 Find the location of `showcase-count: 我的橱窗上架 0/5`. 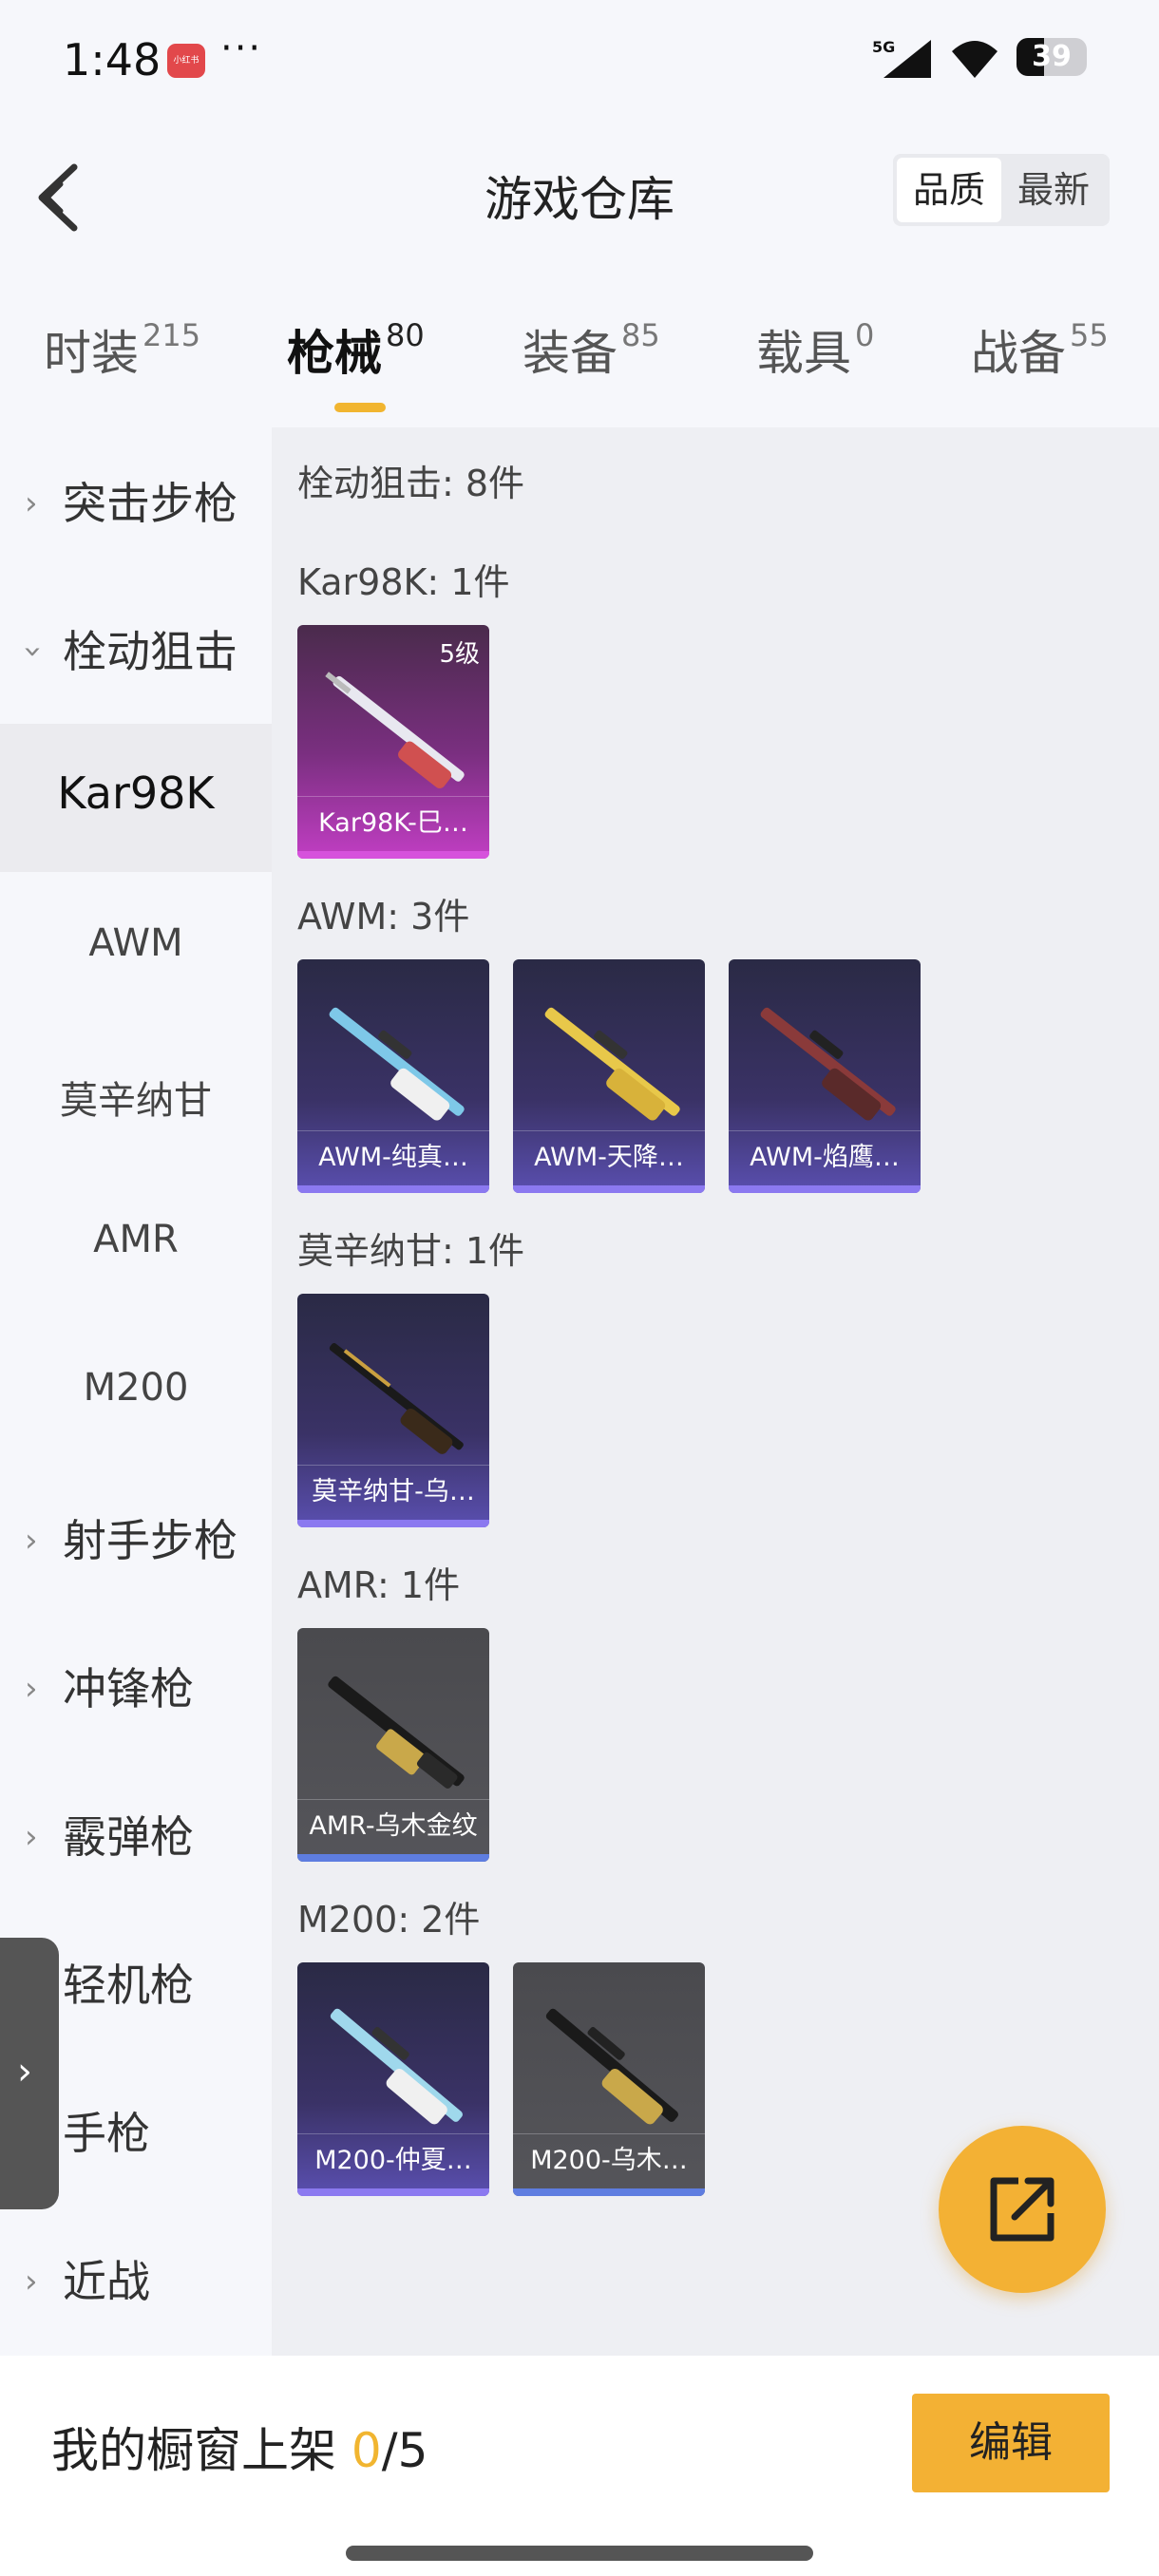

showcase-count: 我的橱窗上架 0/5 is located at coordinates (239, 2447).